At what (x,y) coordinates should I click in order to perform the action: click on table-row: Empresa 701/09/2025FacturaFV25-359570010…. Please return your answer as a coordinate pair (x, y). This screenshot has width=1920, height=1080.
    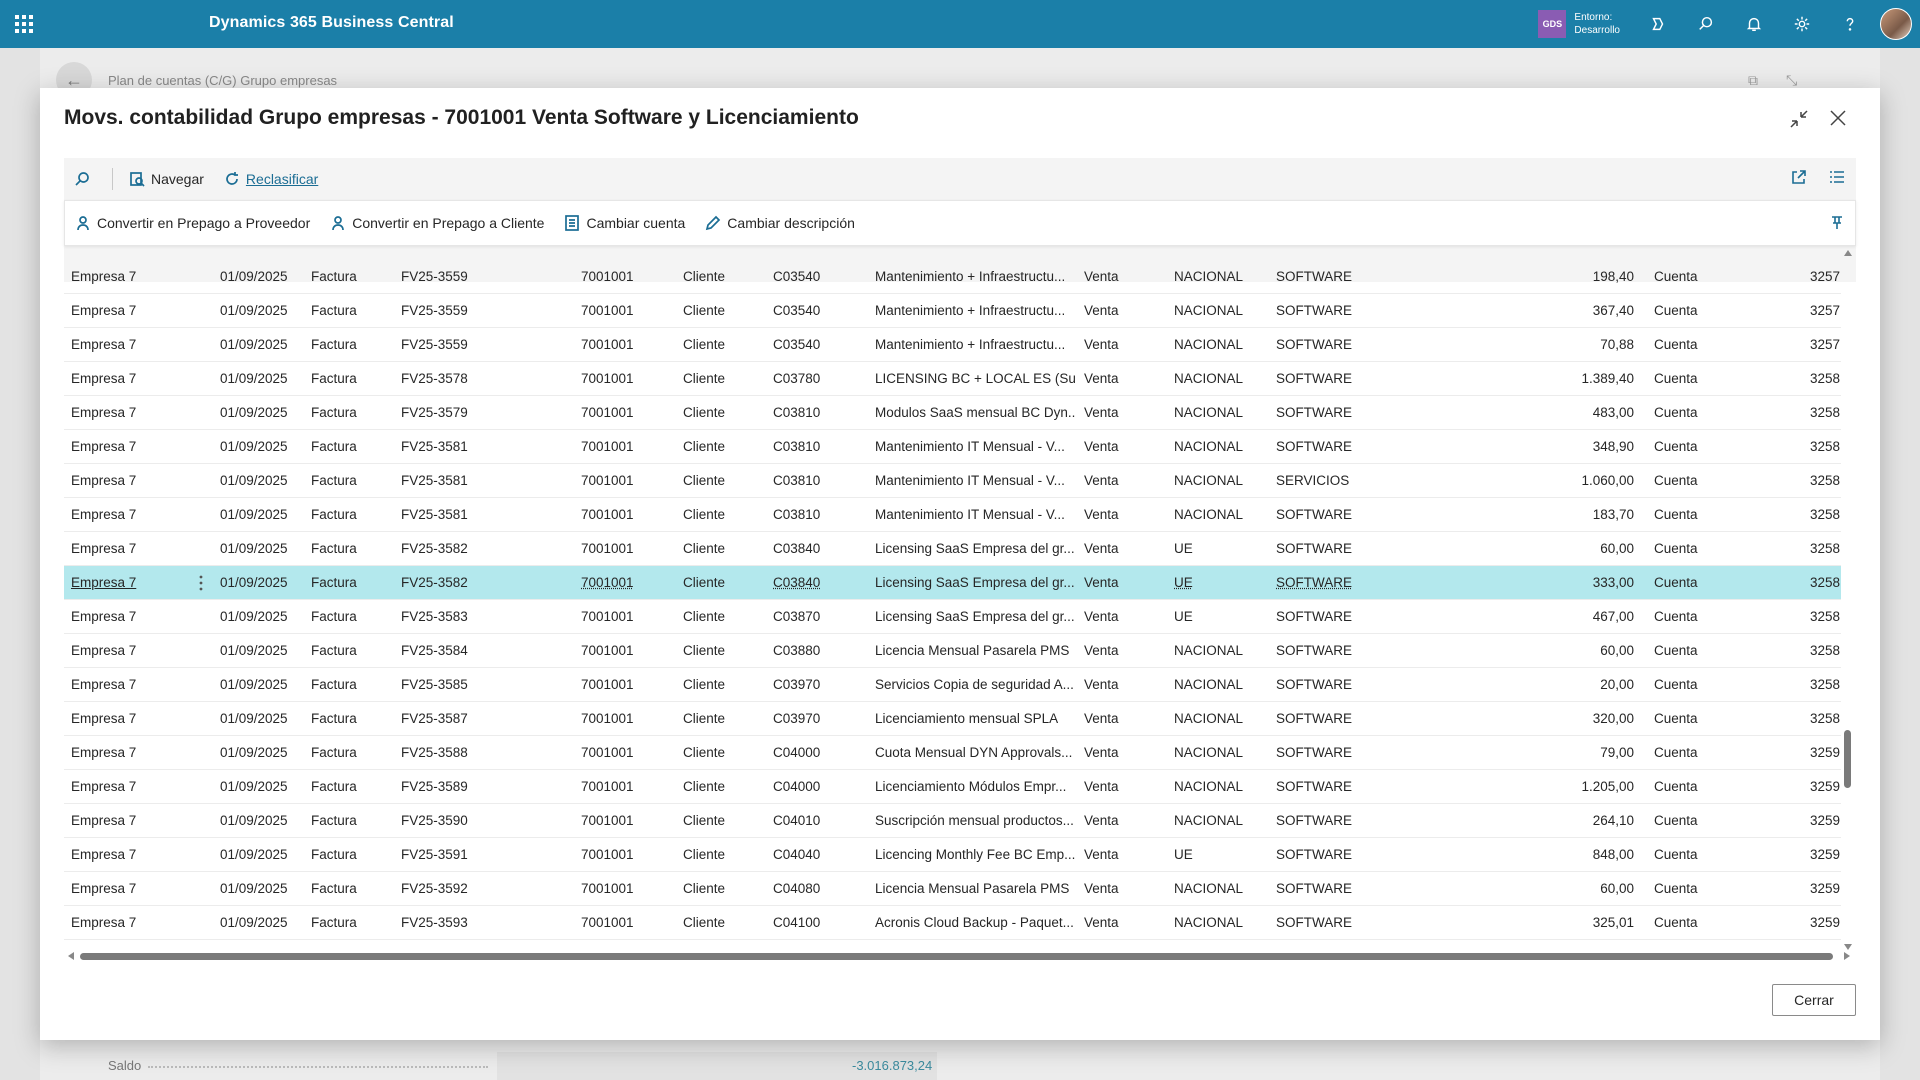
    Looking at the image, I should click on (952, 944).